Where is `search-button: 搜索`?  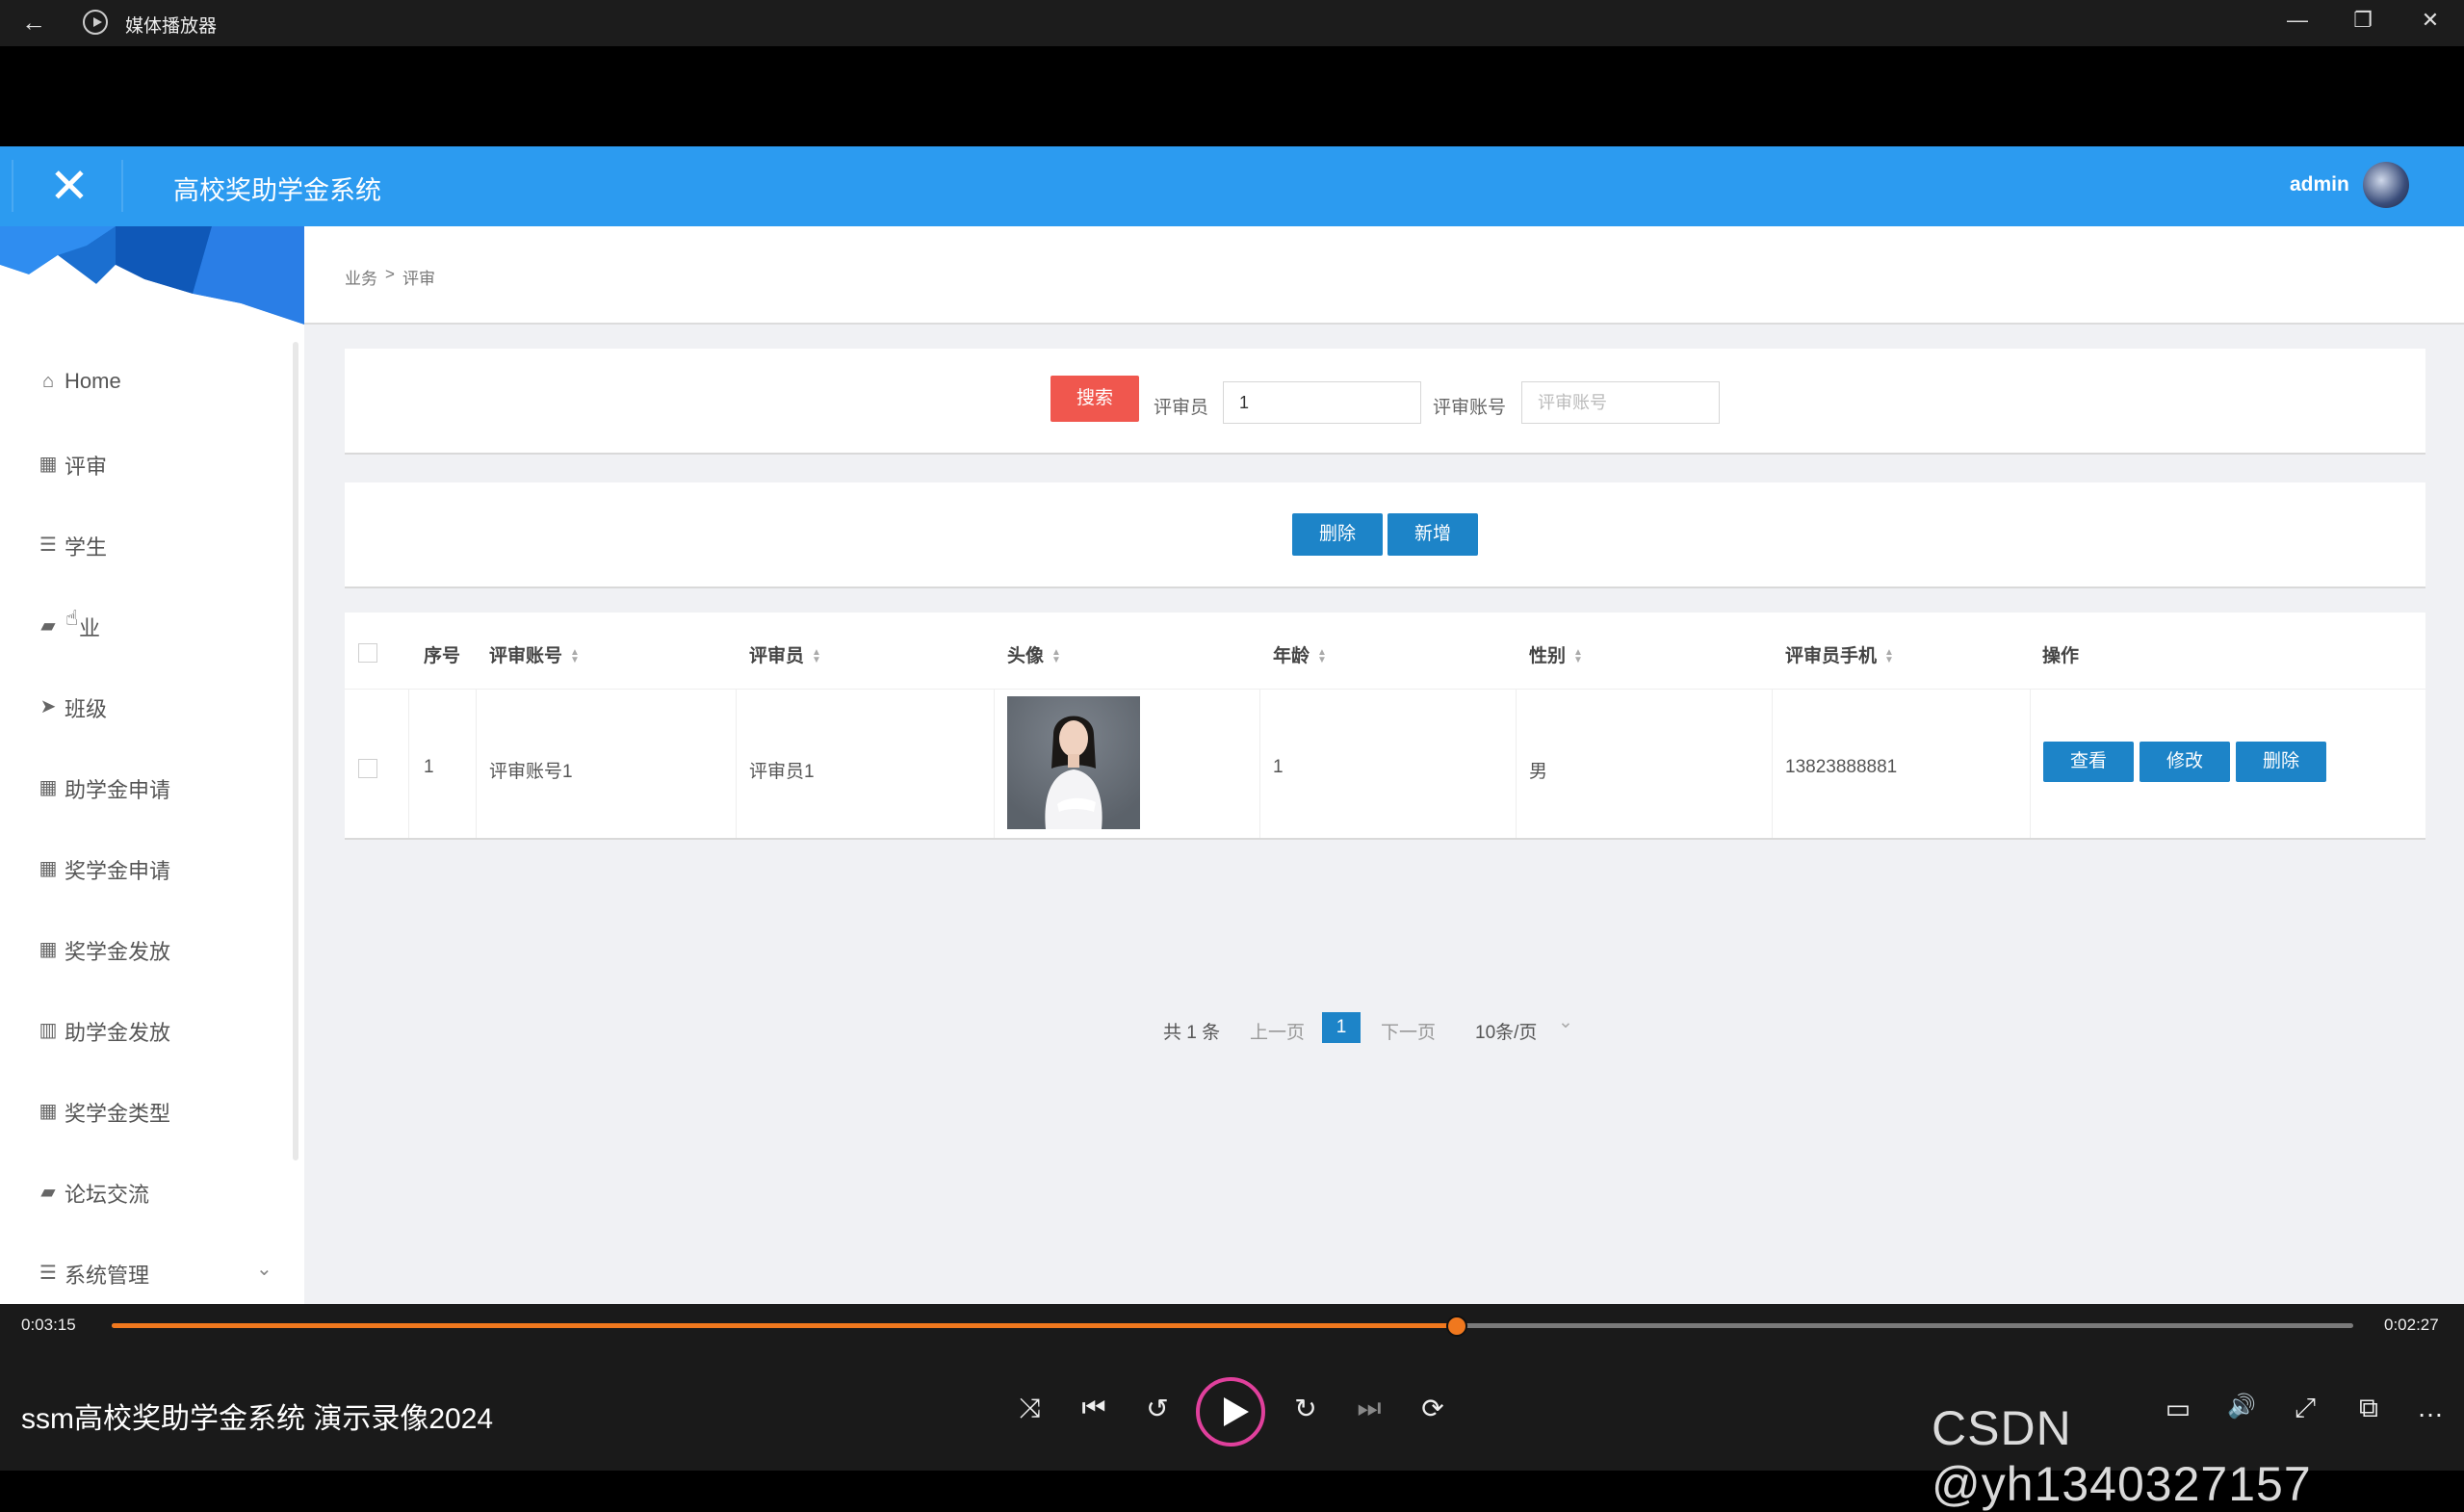
search-button: 搜索 is located at coordinates (1094, 399).